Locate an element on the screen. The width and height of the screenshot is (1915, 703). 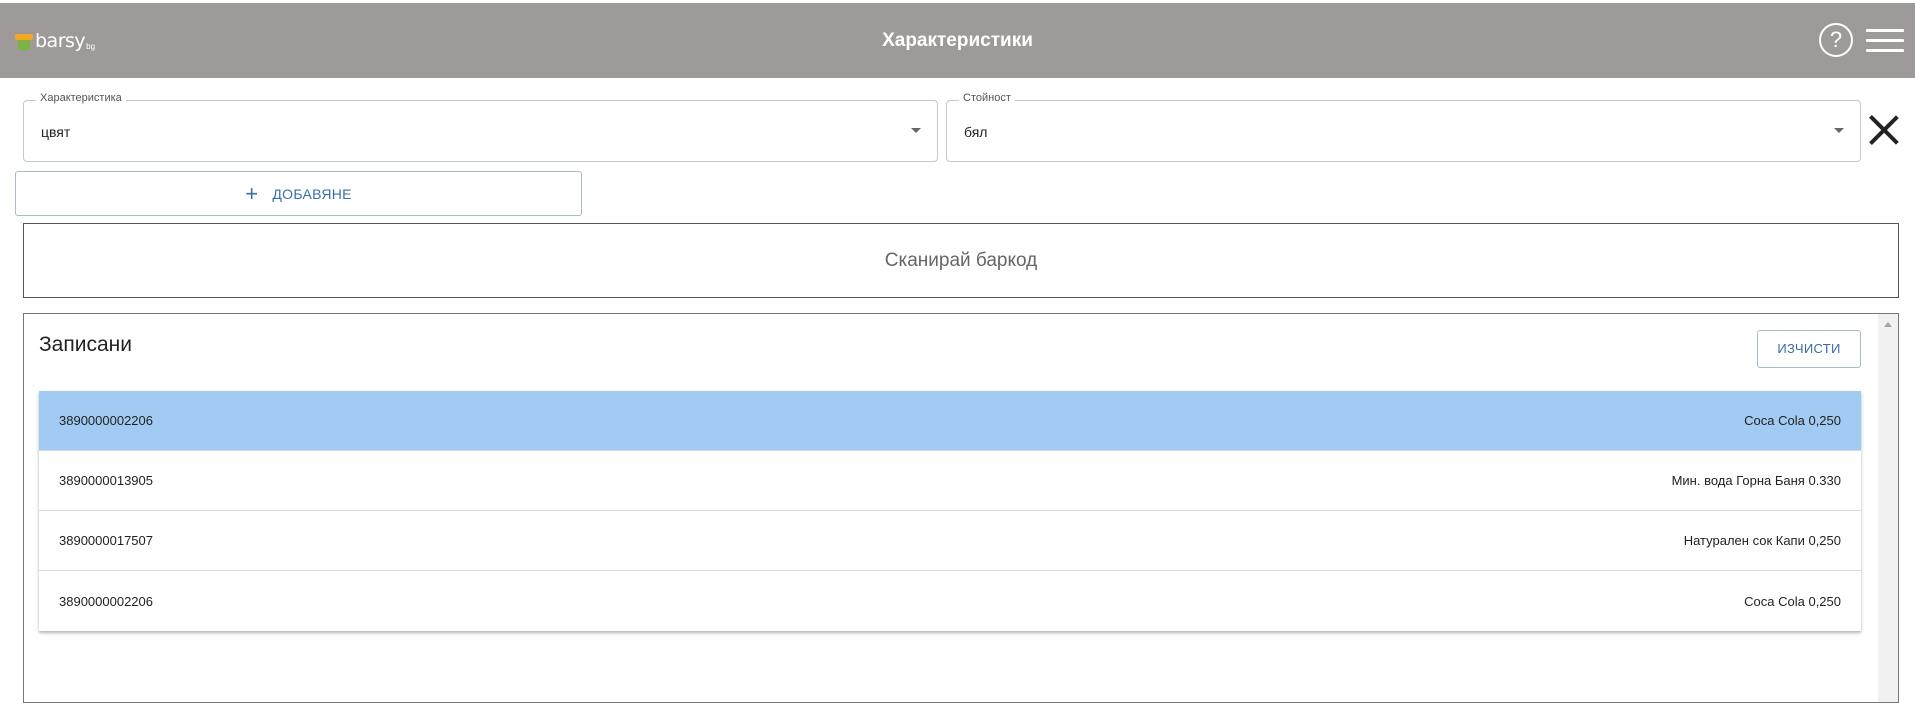
hamburger-menu-icon is located at coordinates (1885, 41).